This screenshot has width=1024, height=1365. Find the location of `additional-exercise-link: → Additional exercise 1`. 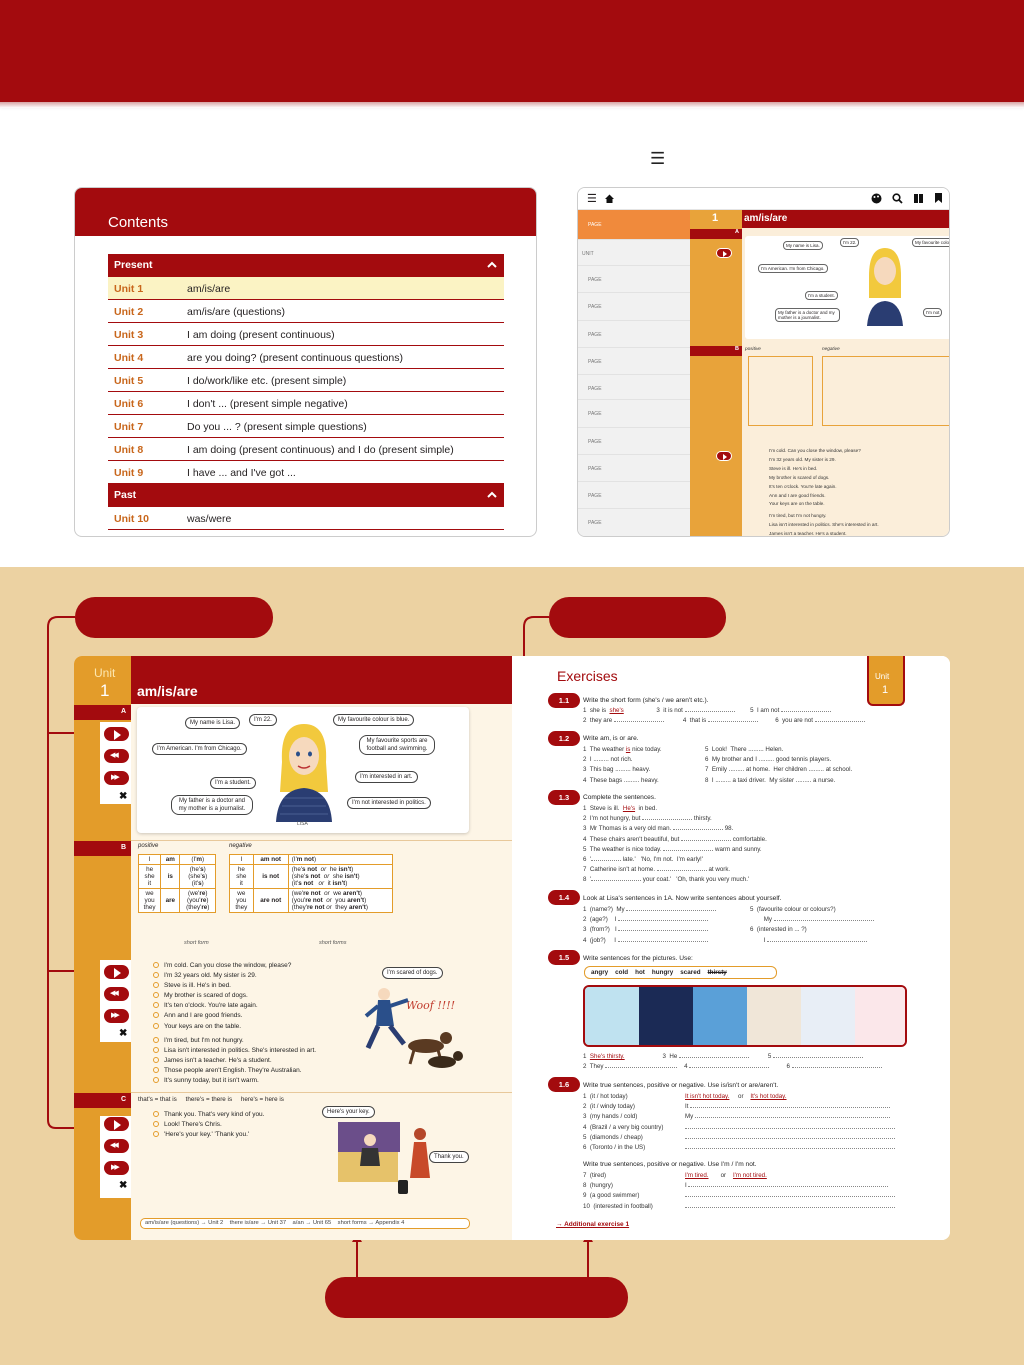

additional-exercise-link: → Additional exercise 1 is located at coordinates (592, 1224).